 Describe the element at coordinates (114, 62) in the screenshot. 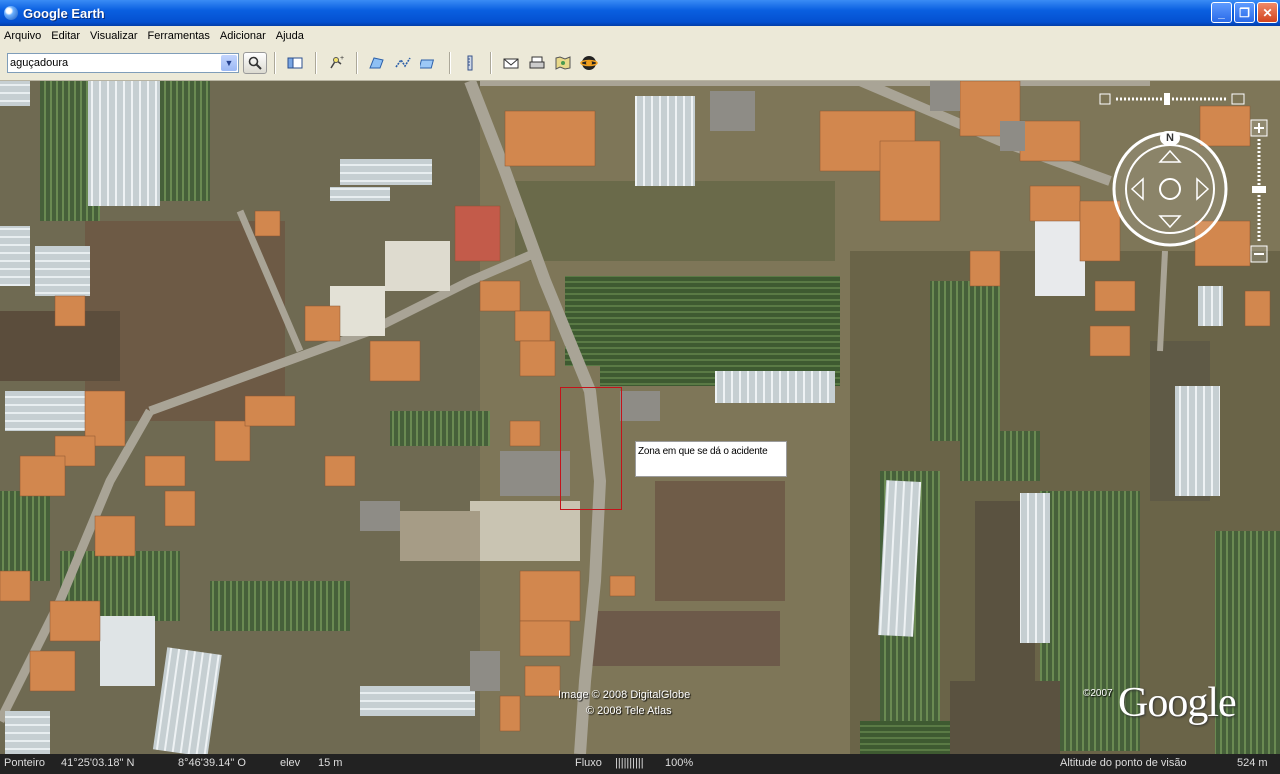

I see `search-input` at that location.